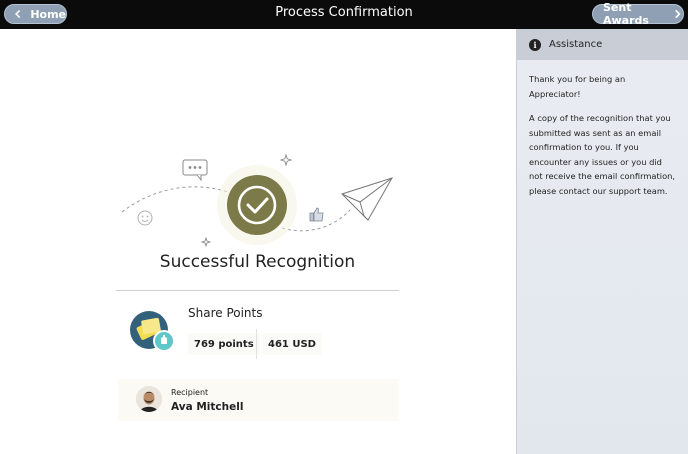 The image size is (688, 454). I want to click on share-points-avatar, so click(152, 331).